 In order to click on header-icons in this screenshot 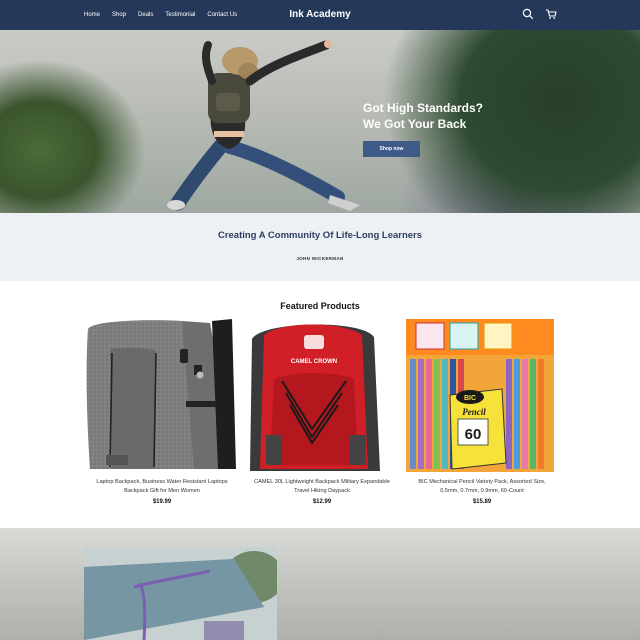, I will do `click(539, 14)`.